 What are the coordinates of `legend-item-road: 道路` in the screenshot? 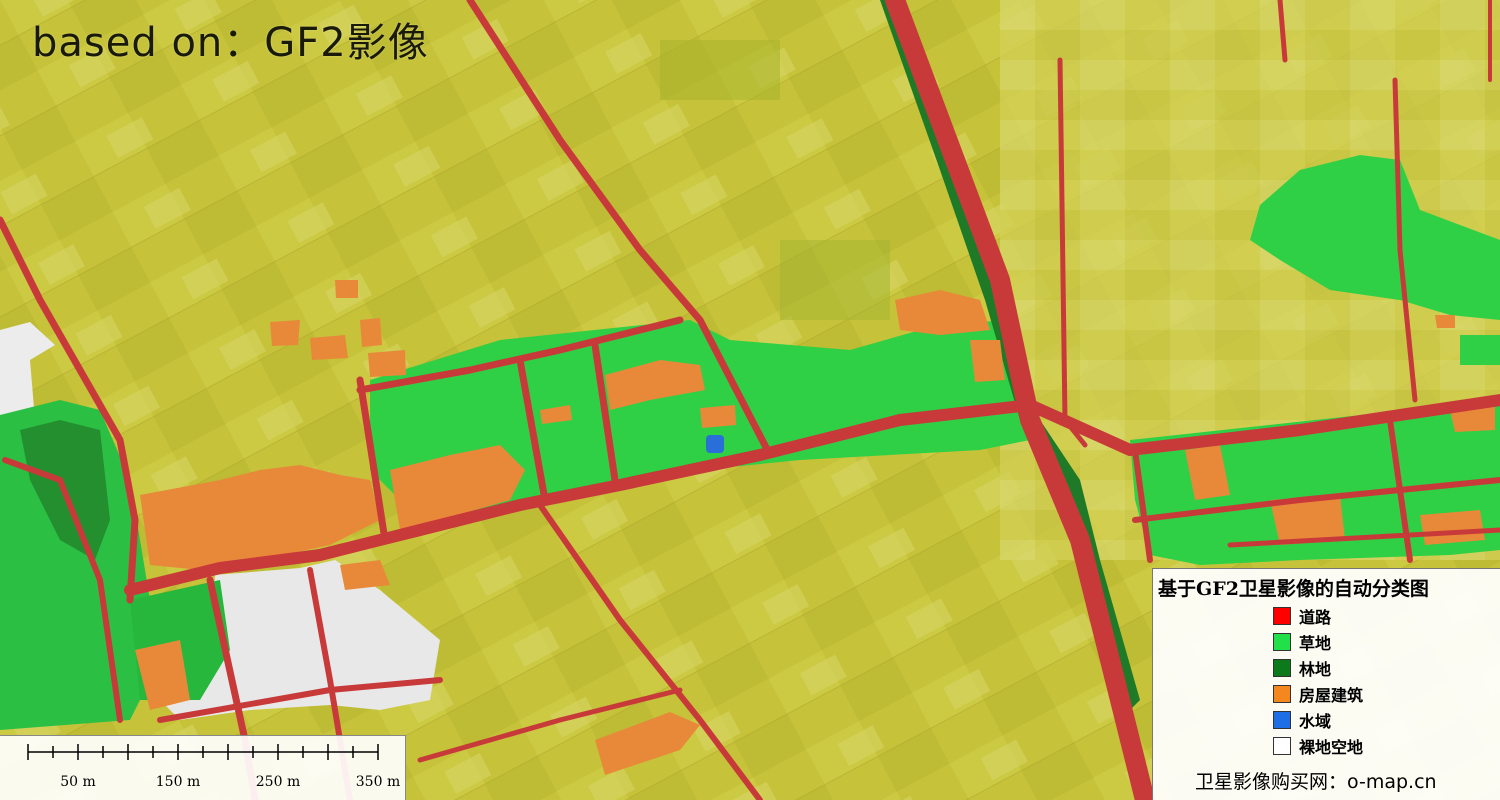 It's located at (1302, 616).